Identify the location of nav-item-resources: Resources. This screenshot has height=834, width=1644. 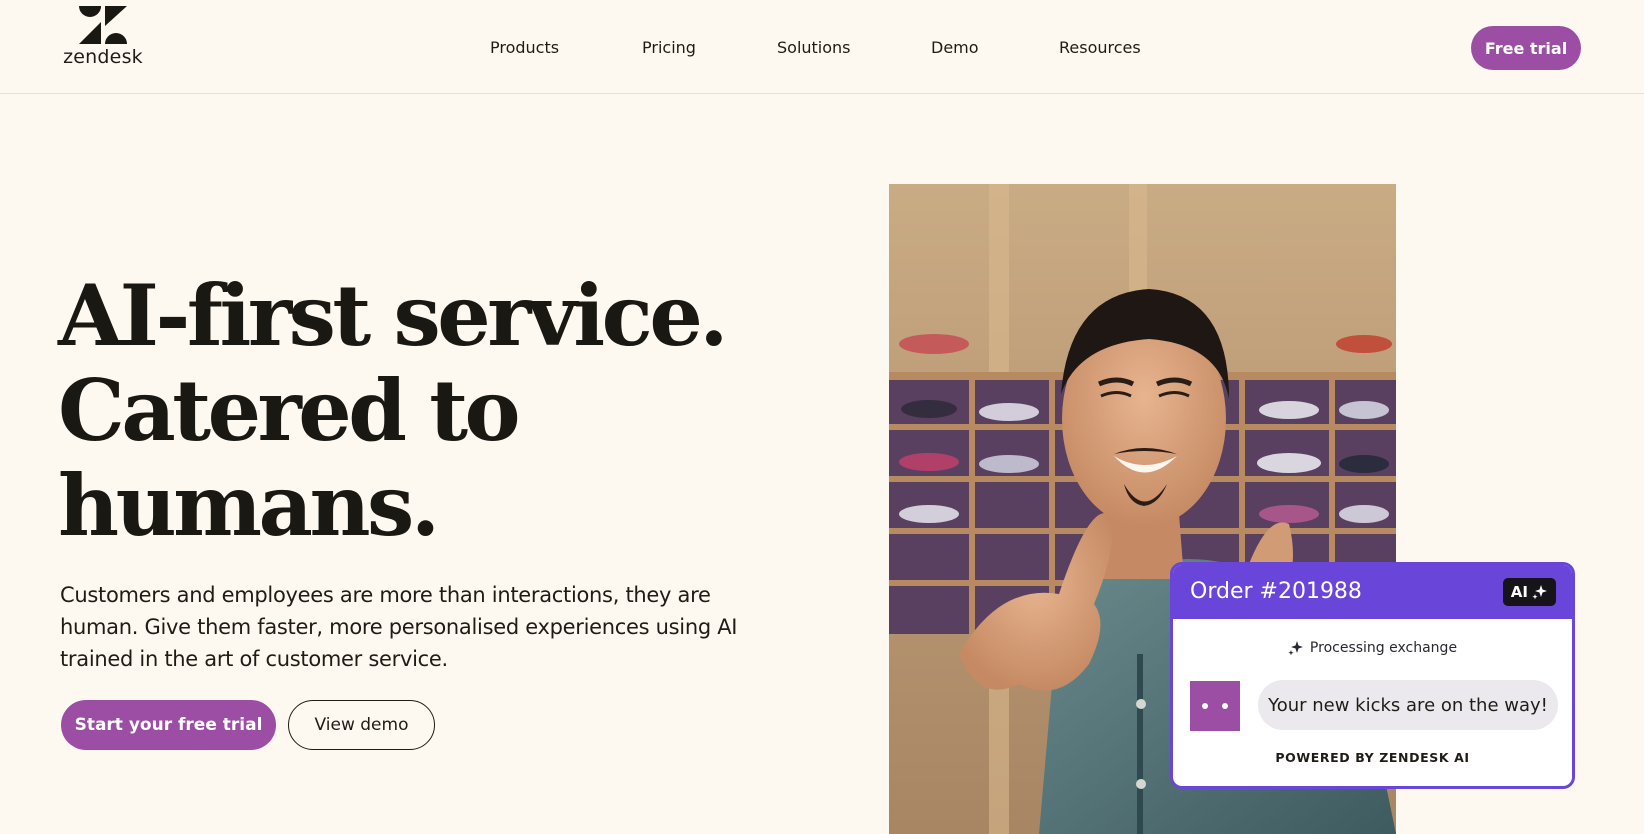
(1100, 47).